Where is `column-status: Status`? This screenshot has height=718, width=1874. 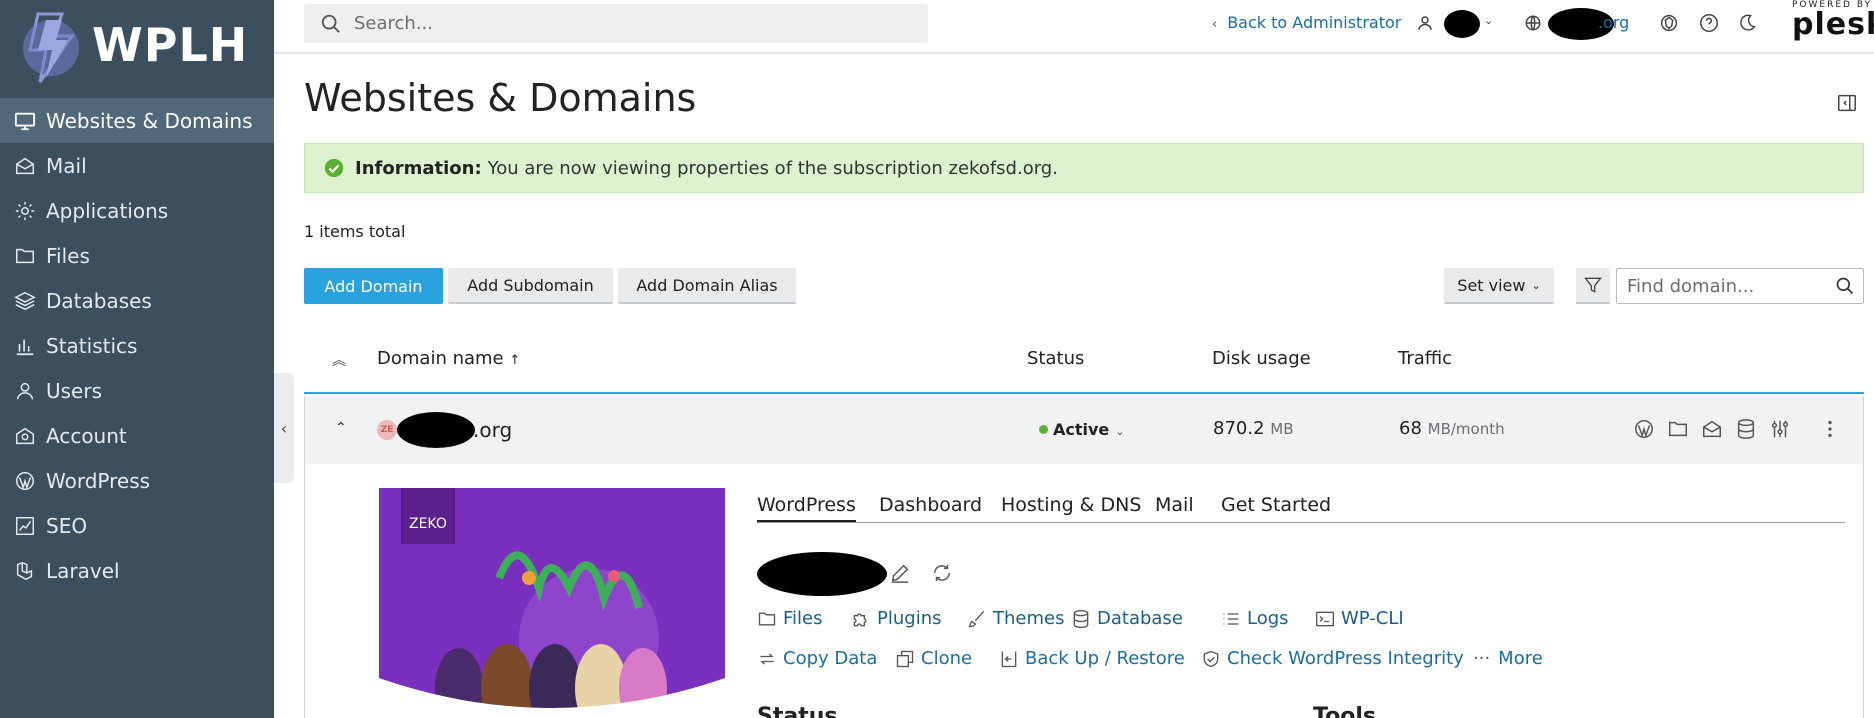
column-status: Status is located at coordinates (1055, 358).